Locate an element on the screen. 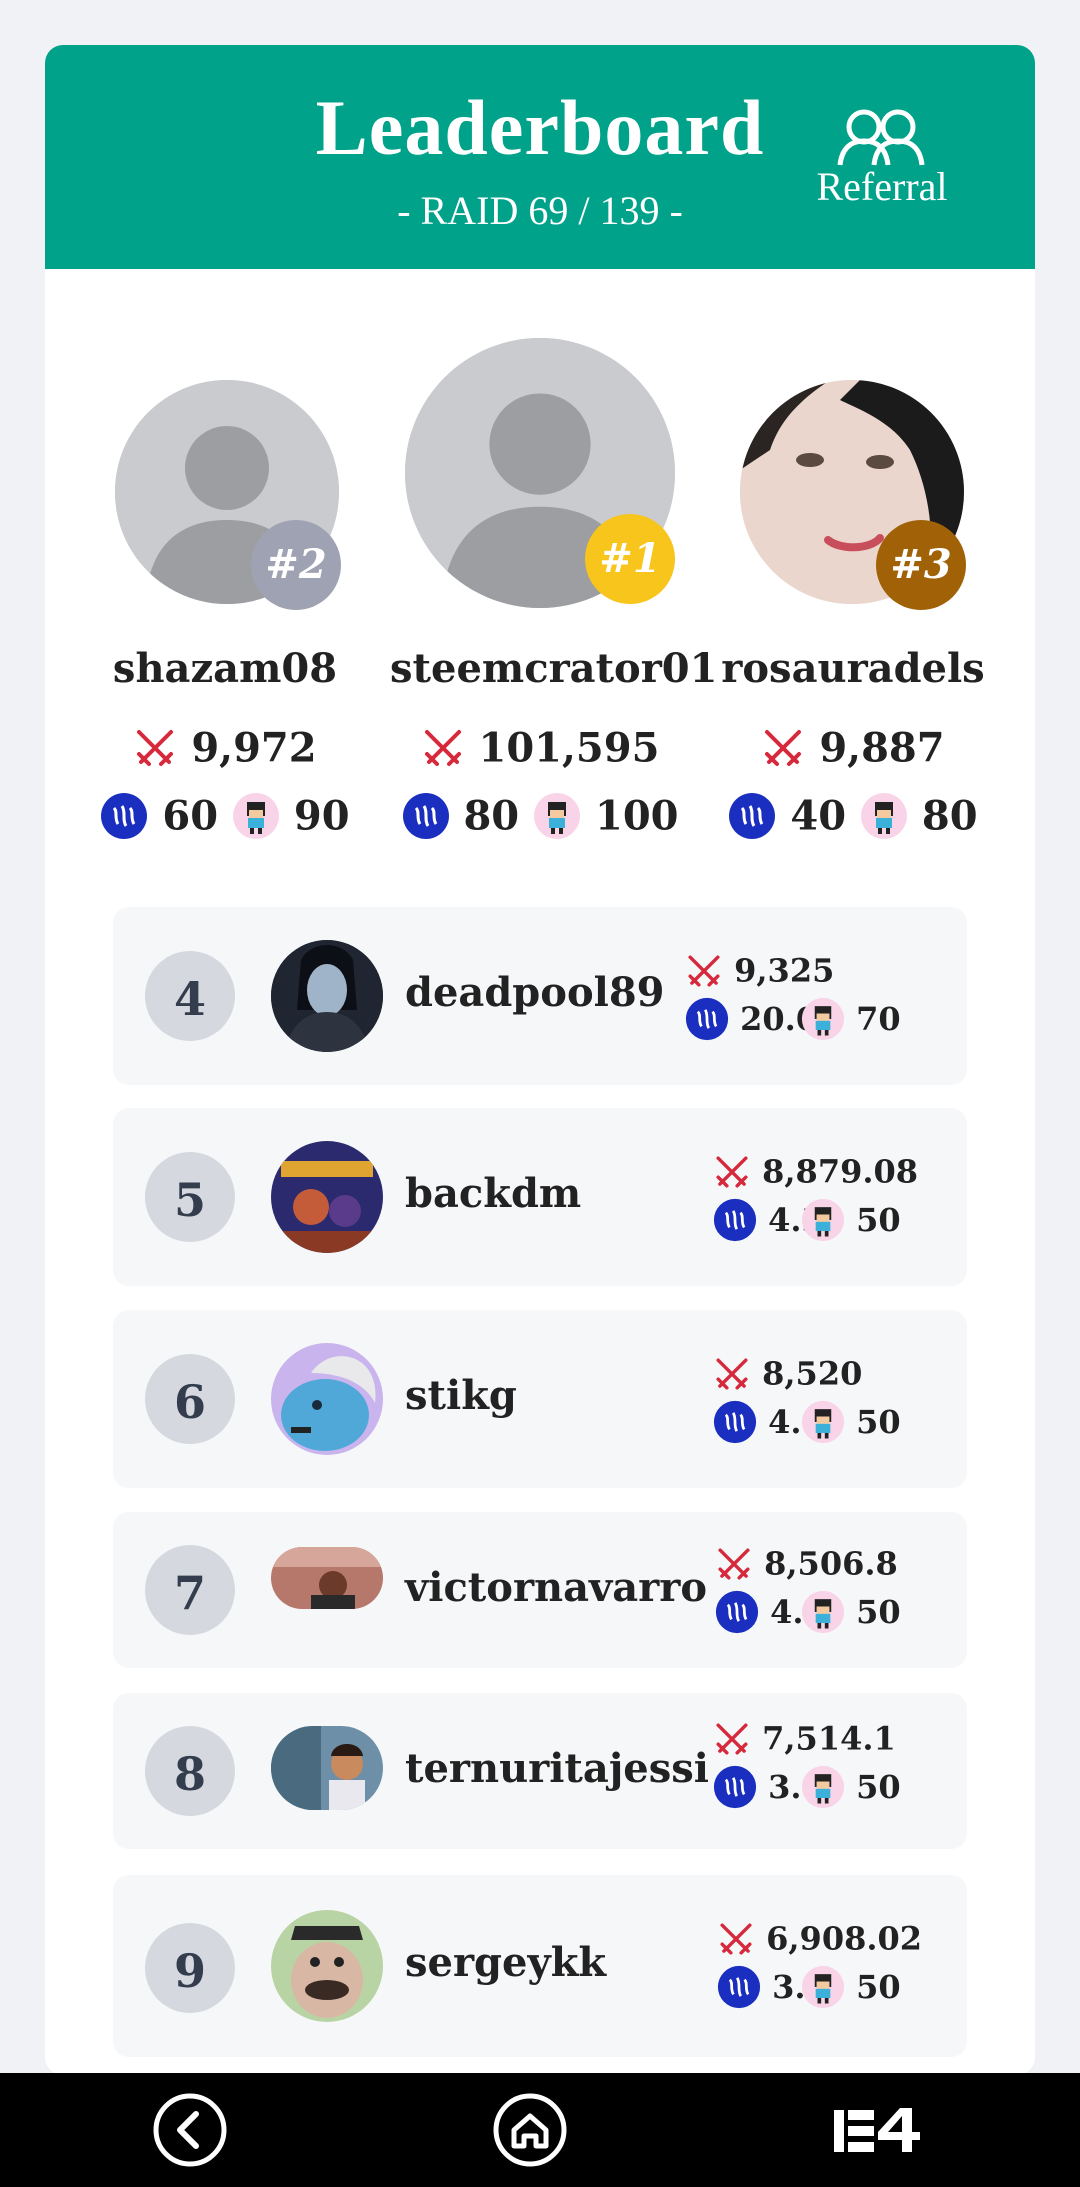 Image resolution: width=1080 pixels, height=2187 pixels. list-item: 8 ternuritajessi 7,514.1 3.6 50 is located at coordinates (540, 1771).